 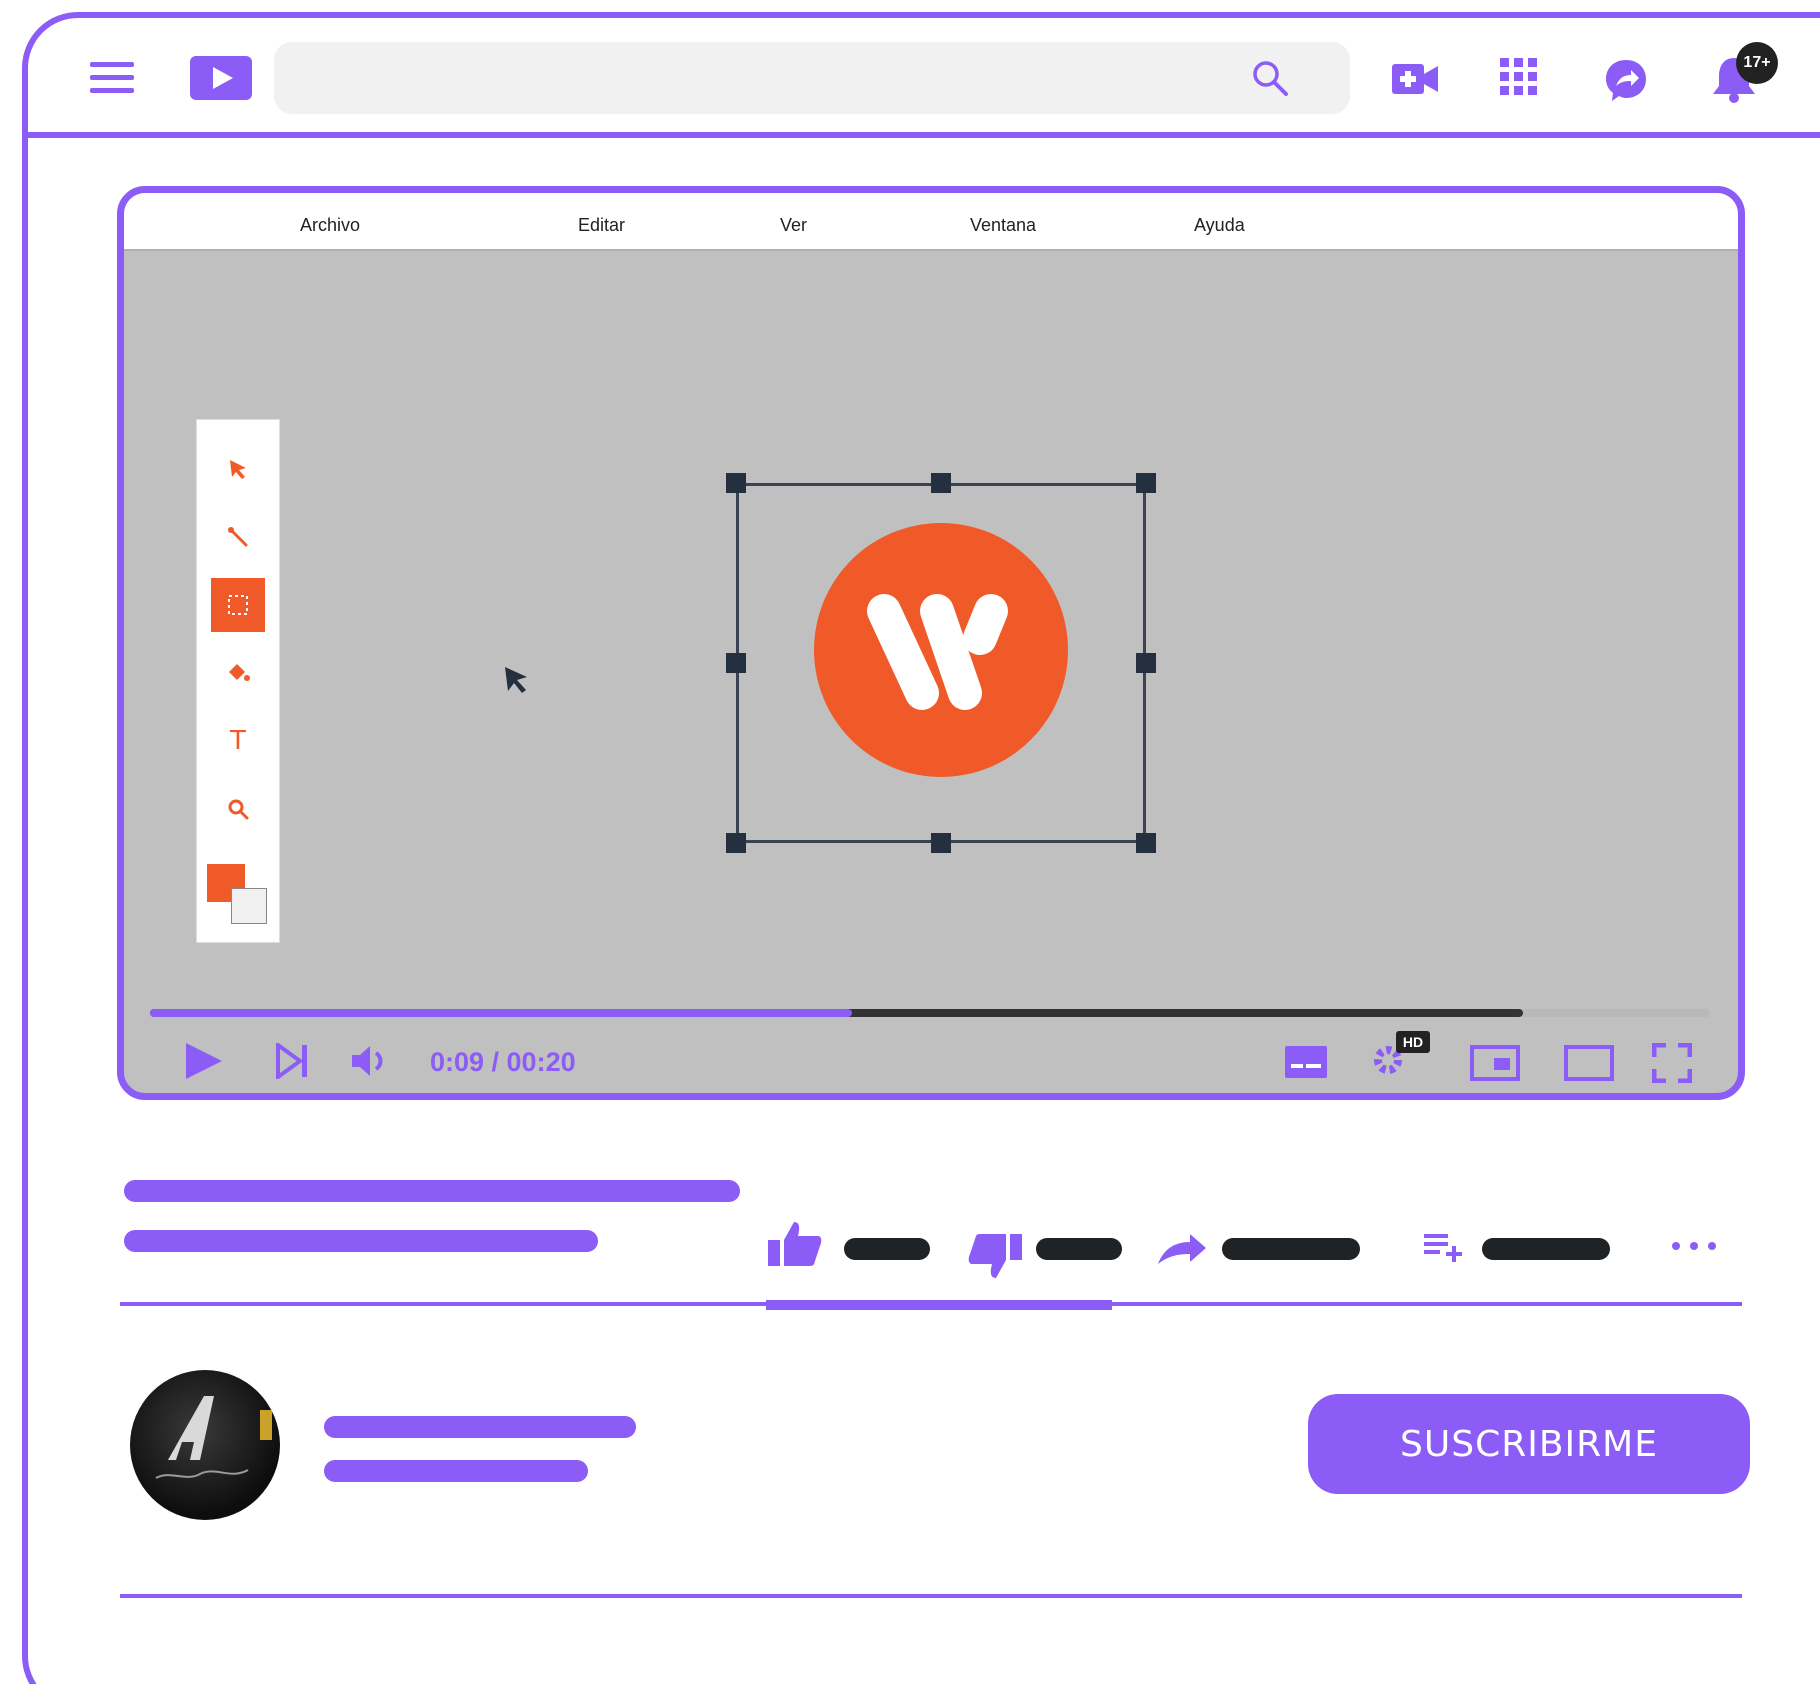 I want to click on progress-played, so click(x=501, y=1013).